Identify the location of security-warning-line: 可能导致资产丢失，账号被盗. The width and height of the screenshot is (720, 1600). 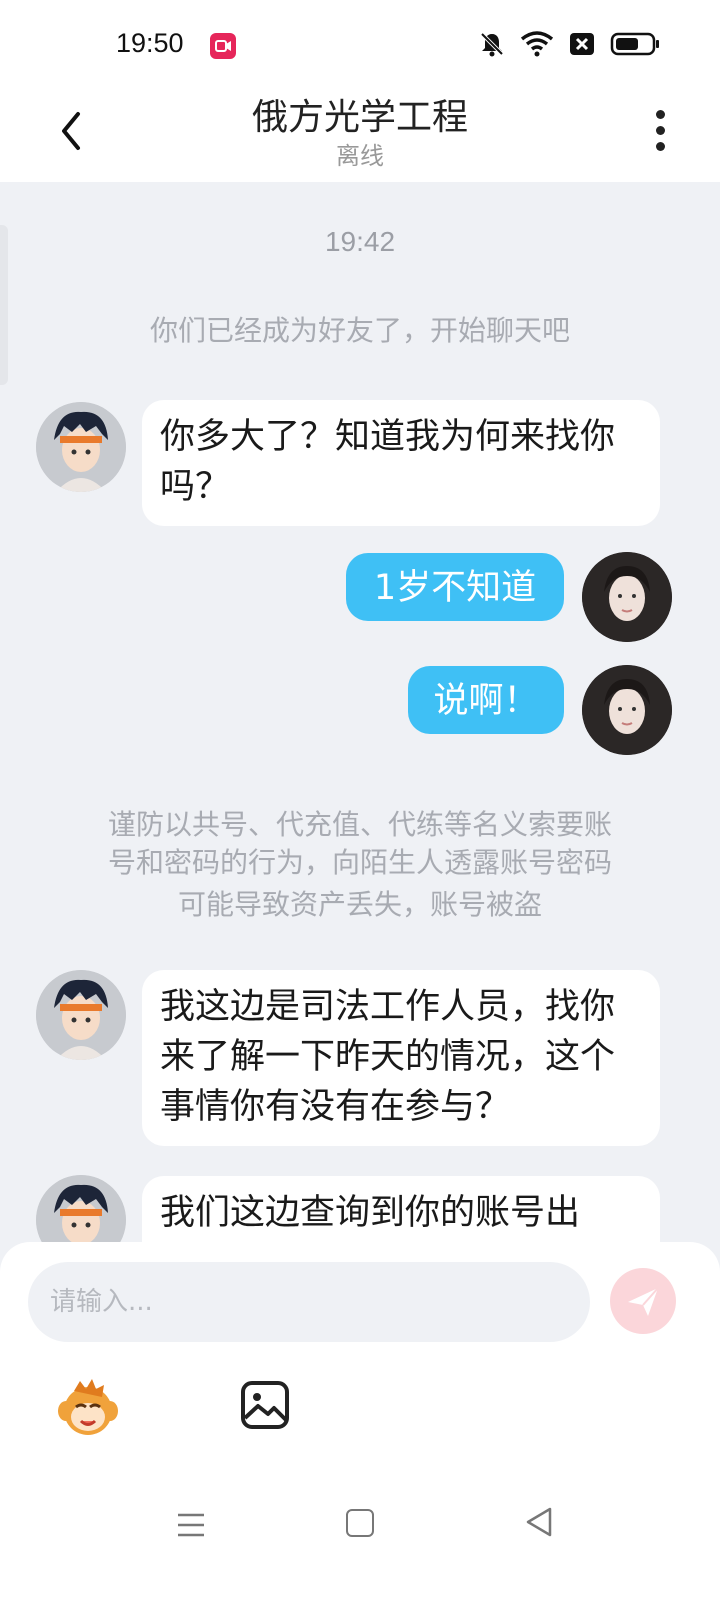
(359, 904).